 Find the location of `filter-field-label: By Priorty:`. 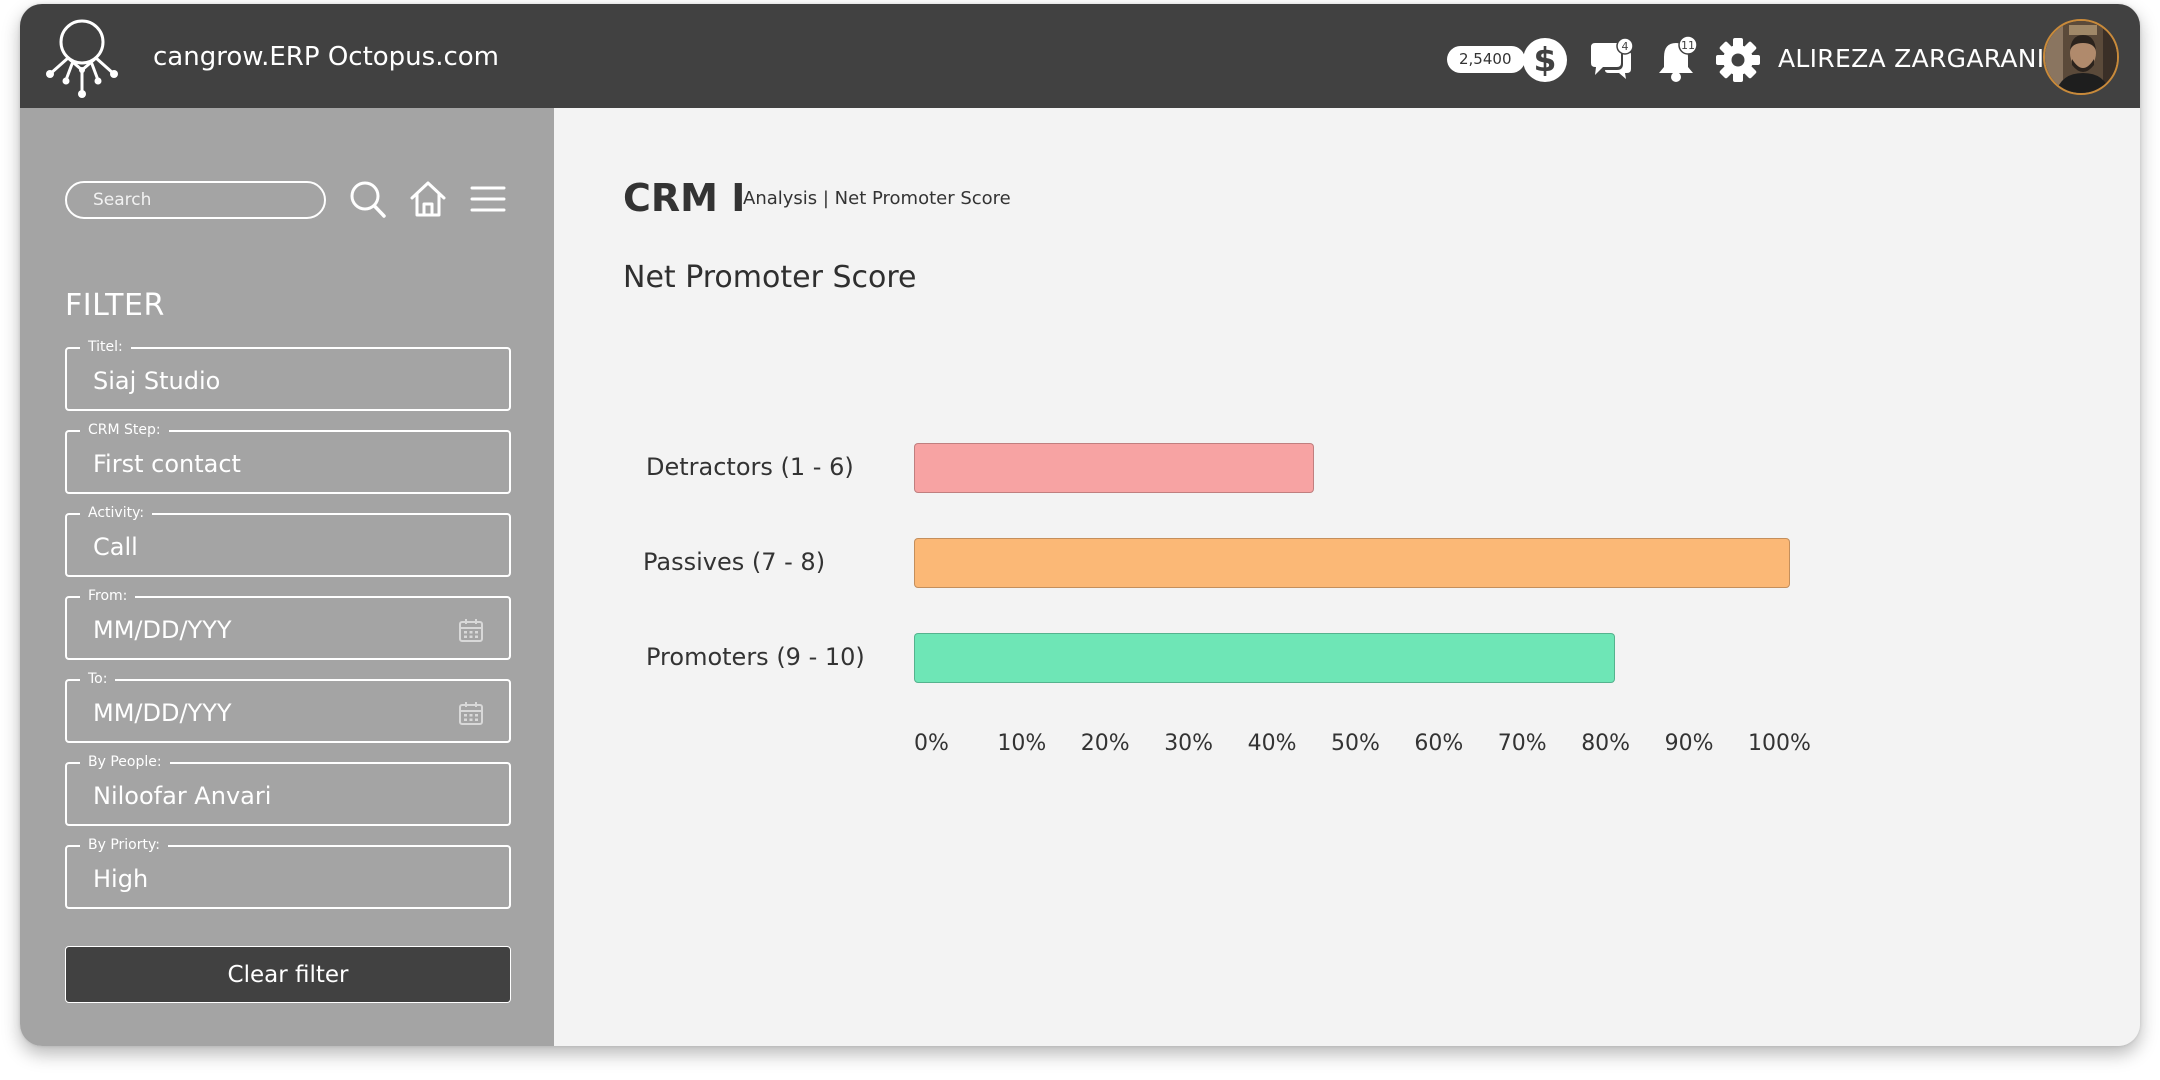

filter-field-label: By Priorty: is located at coordinates (124, 845).